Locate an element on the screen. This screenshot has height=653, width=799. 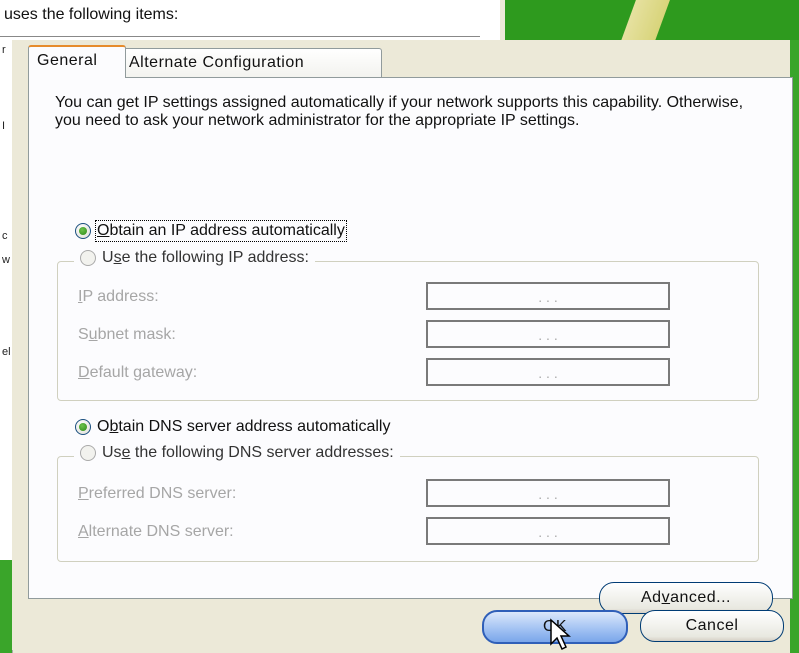
default-gateway-row: Default gateway: . . . is located at coordinates (418, 373).